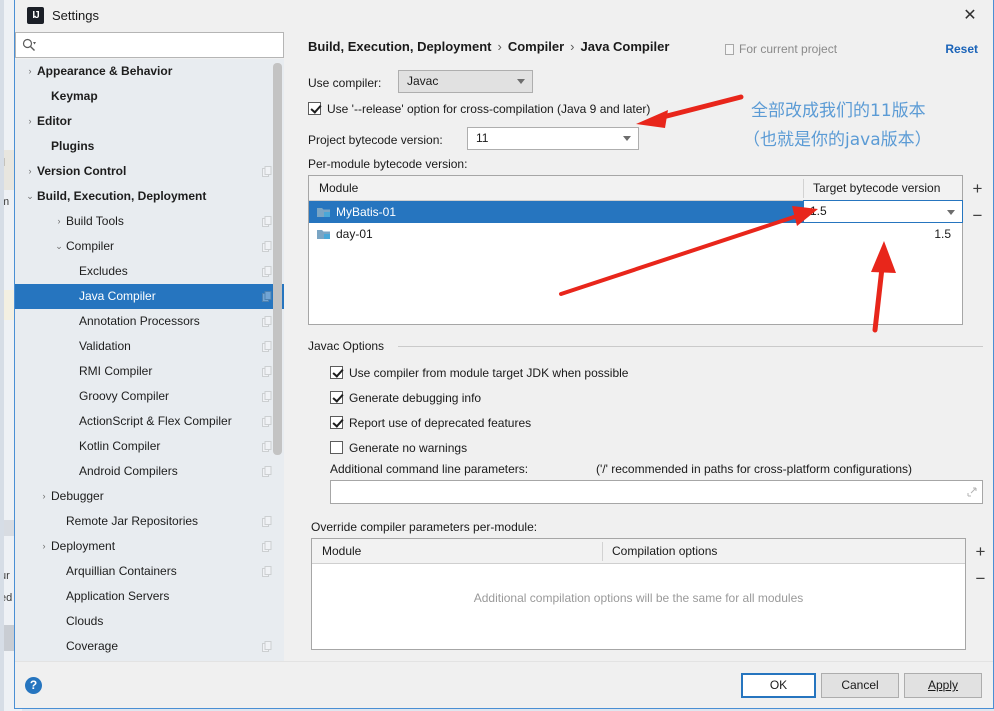 This screenshot has height=711, width=994. I want to click on sidebar-item-remote-jar-repositories: Remote Jar Repositories, so click(149, 521).